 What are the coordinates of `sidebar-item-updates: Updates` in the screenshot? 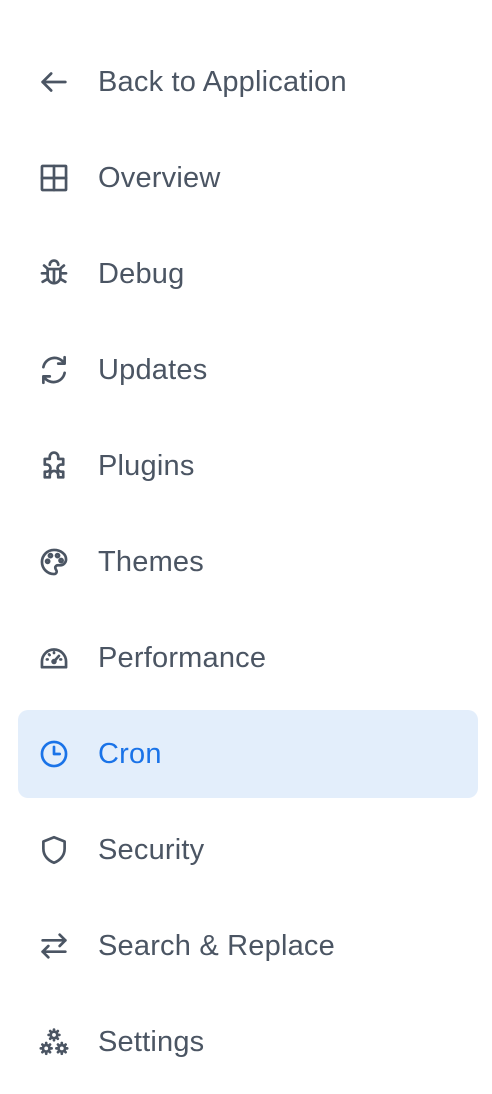 It's located at (248, 370).